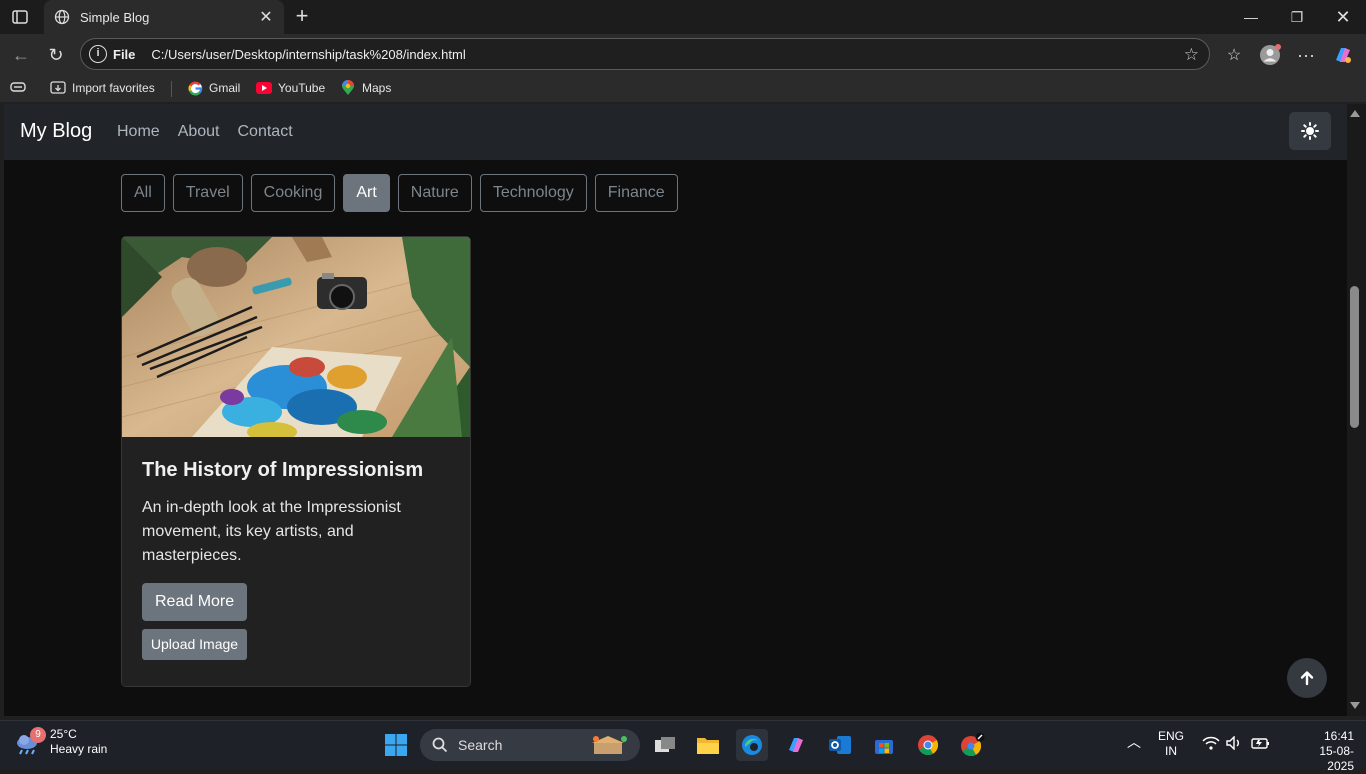 Image resolution: width=1366 pixels, height=774 pixels. Describe the element at coordinates (164, 17) in the screenshot. I see `browser-tab: Simple Blog ✕` at that location.